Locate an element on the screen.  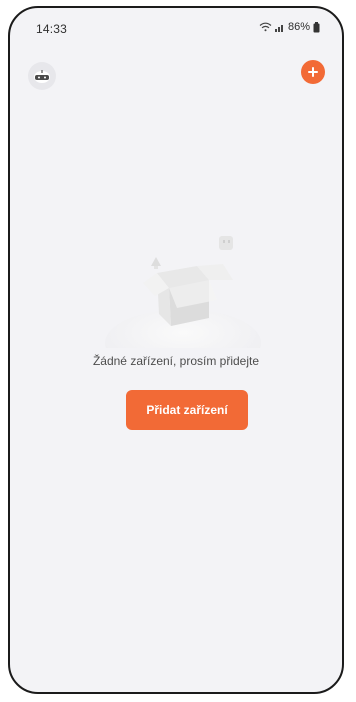
status-icons: 86% is located at coordinates (289, 27).